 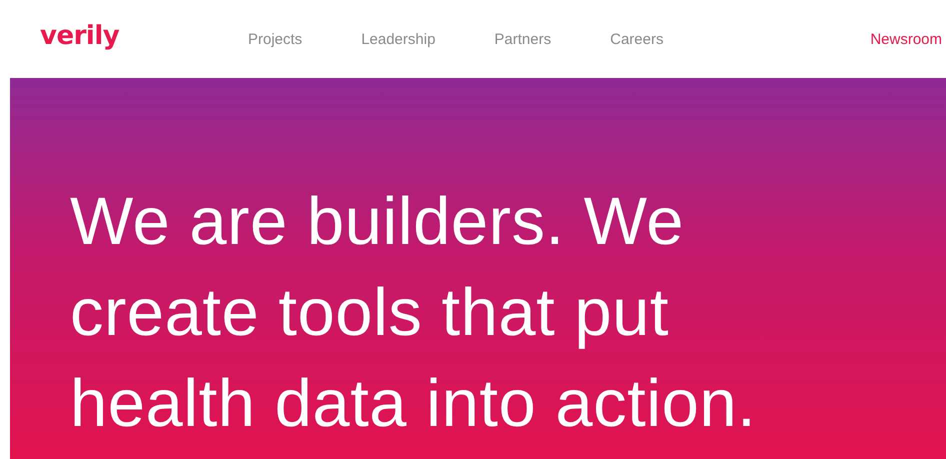 I want to click on nav-link: Projects, so click(x=275, y=39).